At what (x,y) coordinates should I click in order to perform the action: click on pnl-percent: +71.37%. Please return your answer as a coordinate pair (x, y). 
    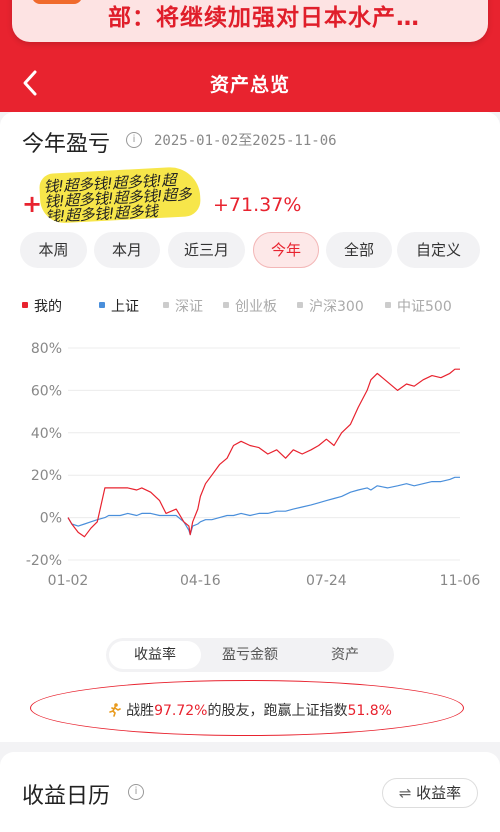
    Looking at the image, I should click on (257, 205).